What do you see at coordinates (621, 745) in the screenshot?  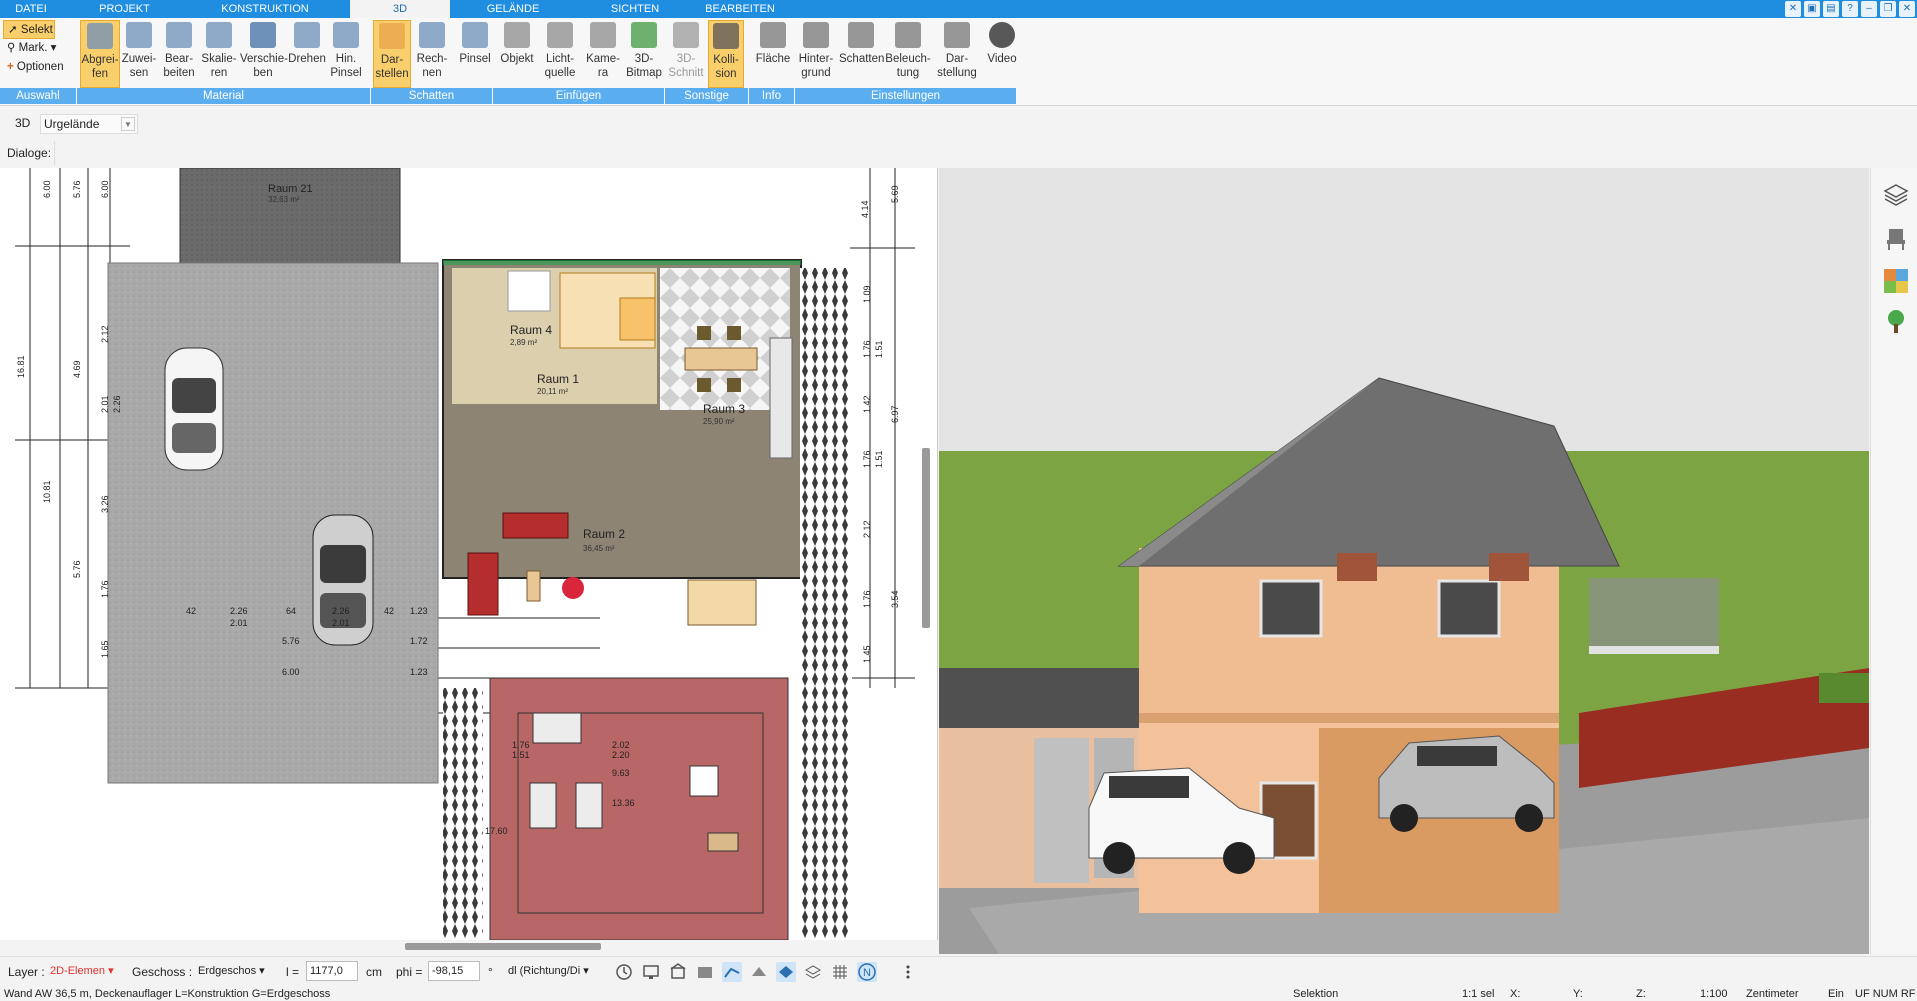 I see `dimension-label: 2.02` at bounding box center [621, 745].